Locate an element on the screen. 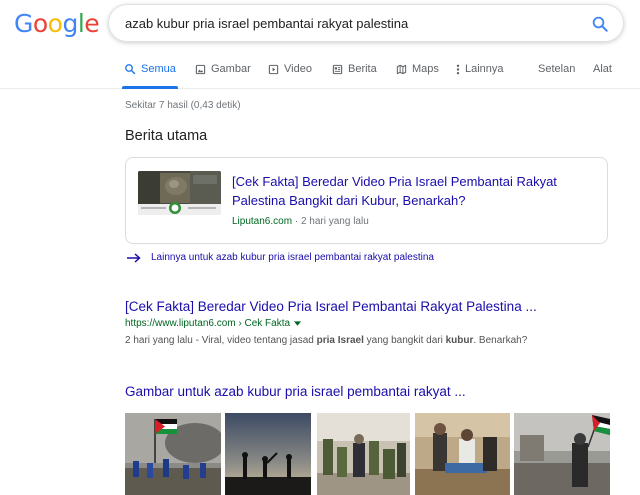  tab-berita: Berita is located at coordinates (354, 69).